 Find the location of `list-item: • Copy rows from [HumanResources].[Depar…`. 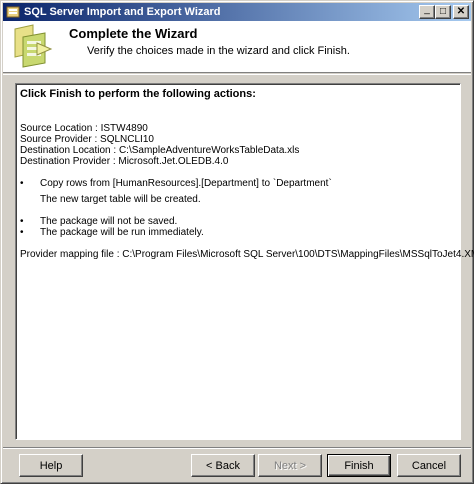

list-item: • Copy rows from [HumanResources].[Depar… is located at coordinates (238, 183).